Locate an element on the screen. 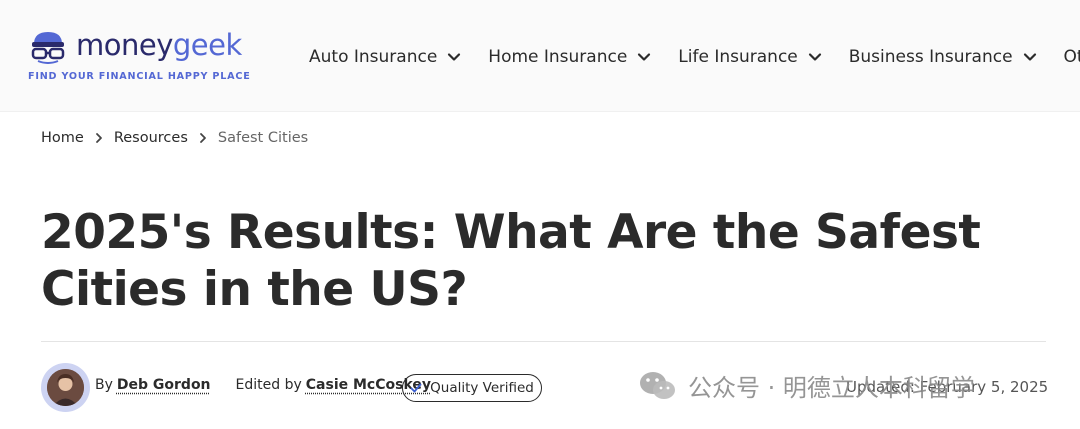 This screenshot has height=429, width=1080. nav-item-label: Business Insurance is located at coordinates (930, 57).